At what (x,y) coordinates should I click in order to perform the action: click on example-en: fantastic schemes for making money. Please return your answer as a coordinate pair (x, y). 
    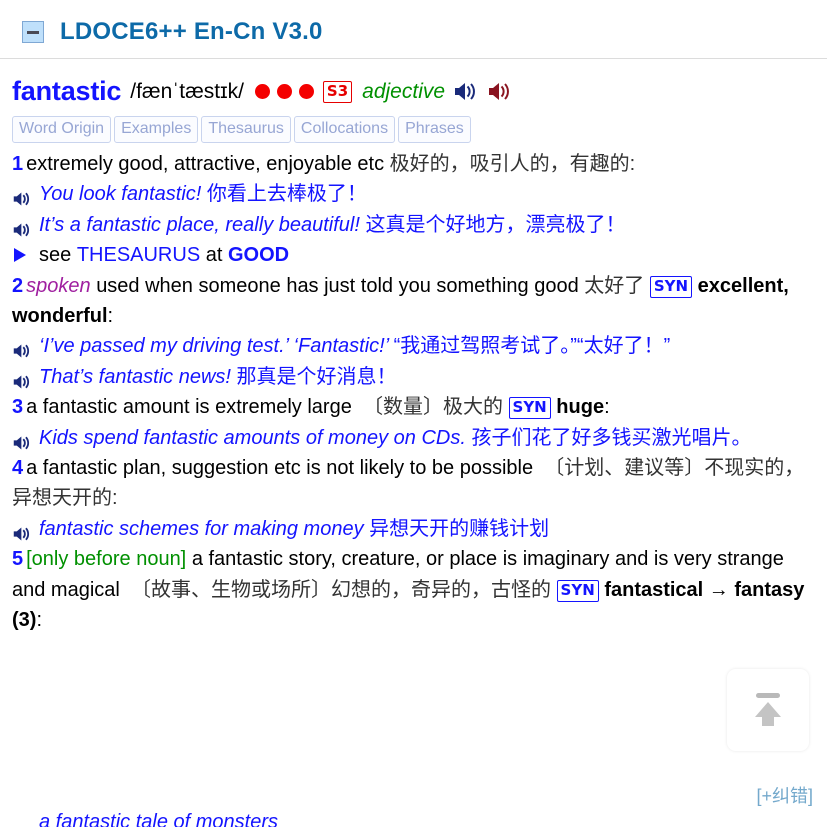
    Looking at the image, I should click on (201, 528).